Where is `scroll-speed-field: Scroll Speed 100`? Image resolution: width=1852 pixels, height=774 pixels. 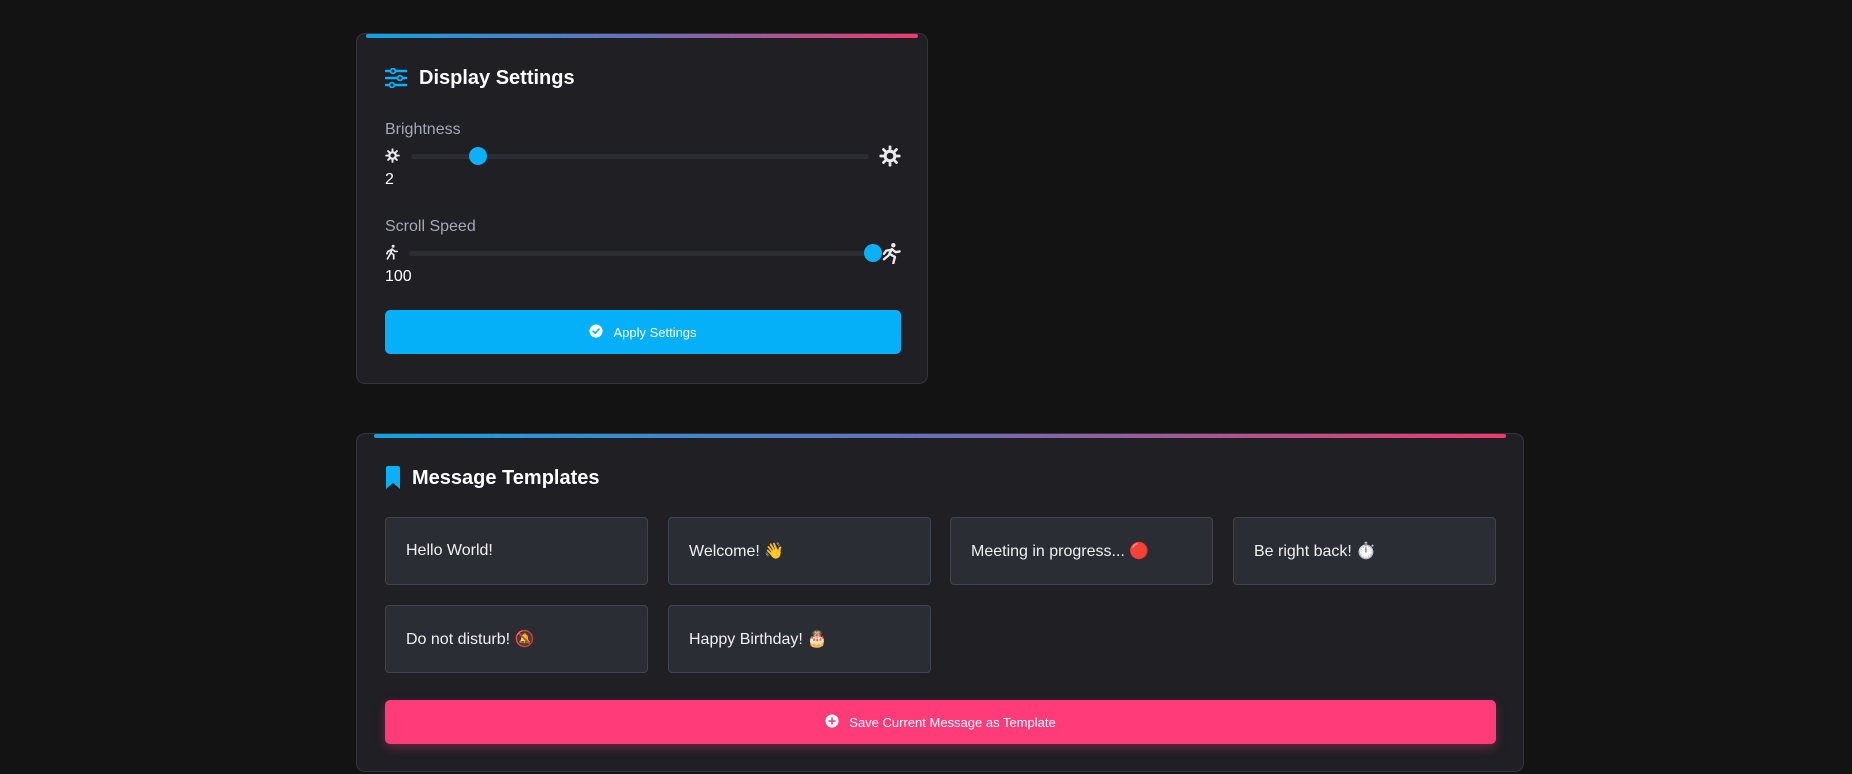
scroll-speed-field: Scroll Speed 100 is located at coordinates (643, 252).